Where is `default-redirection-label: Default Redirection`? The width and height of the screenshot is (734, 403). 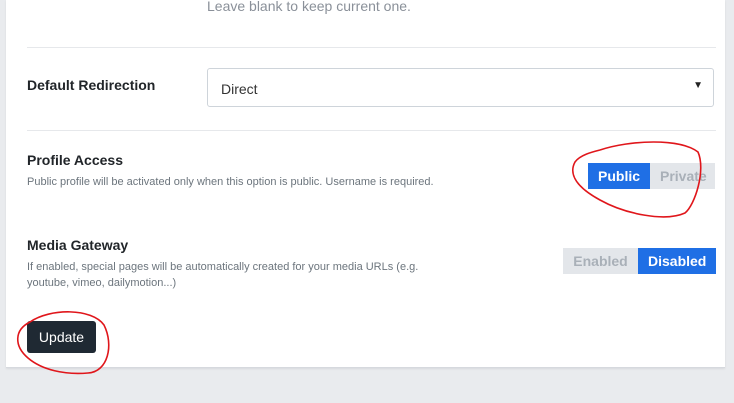
default-redirection-label: Default Redirection is located at coordinates (91, 85).